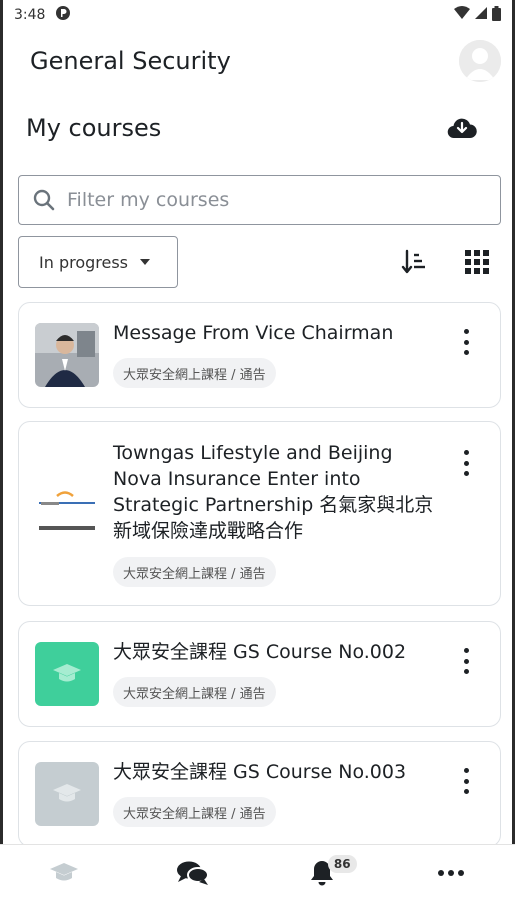 This screenshot has width=515, height=900. I want to click on page-title: My courses, so click(94, 128).